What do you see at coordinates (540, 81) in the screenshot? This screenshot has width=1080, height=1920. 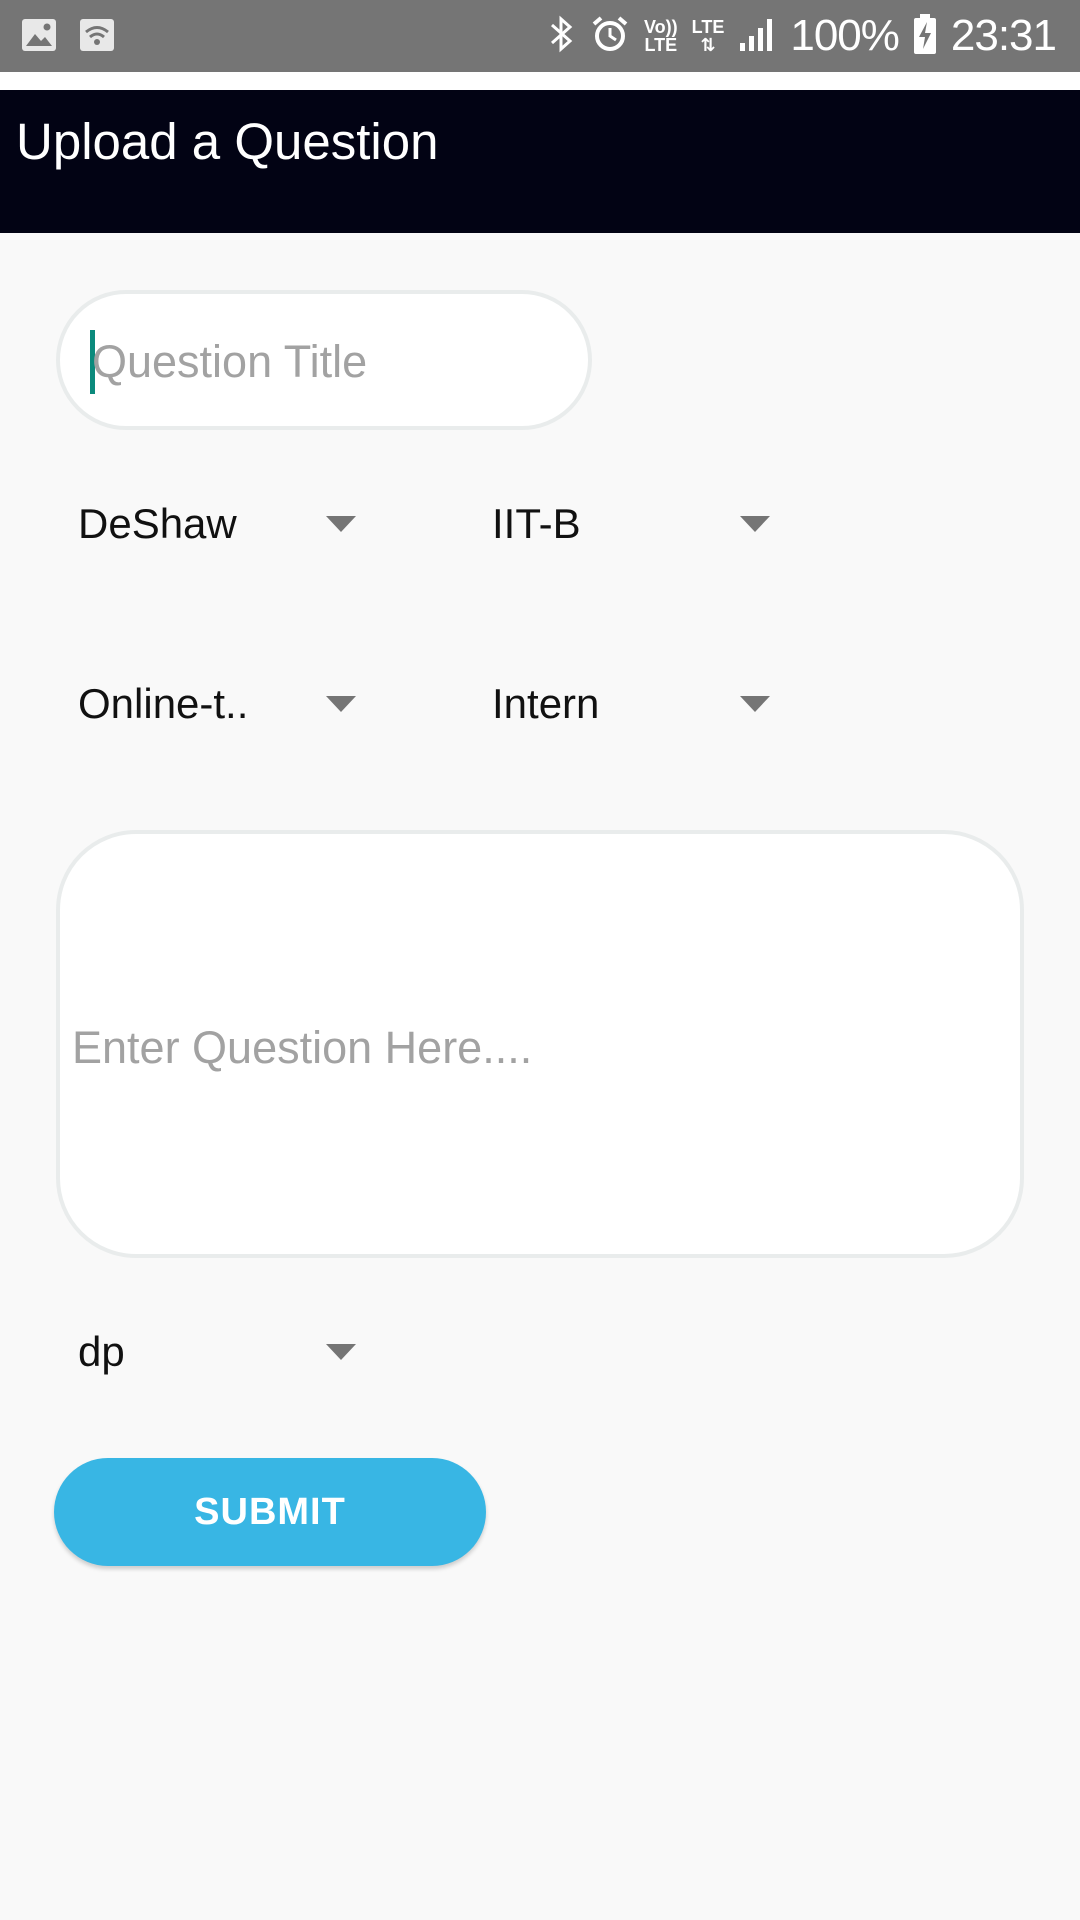 I see `status-divider` at bounding box center [540, 81].